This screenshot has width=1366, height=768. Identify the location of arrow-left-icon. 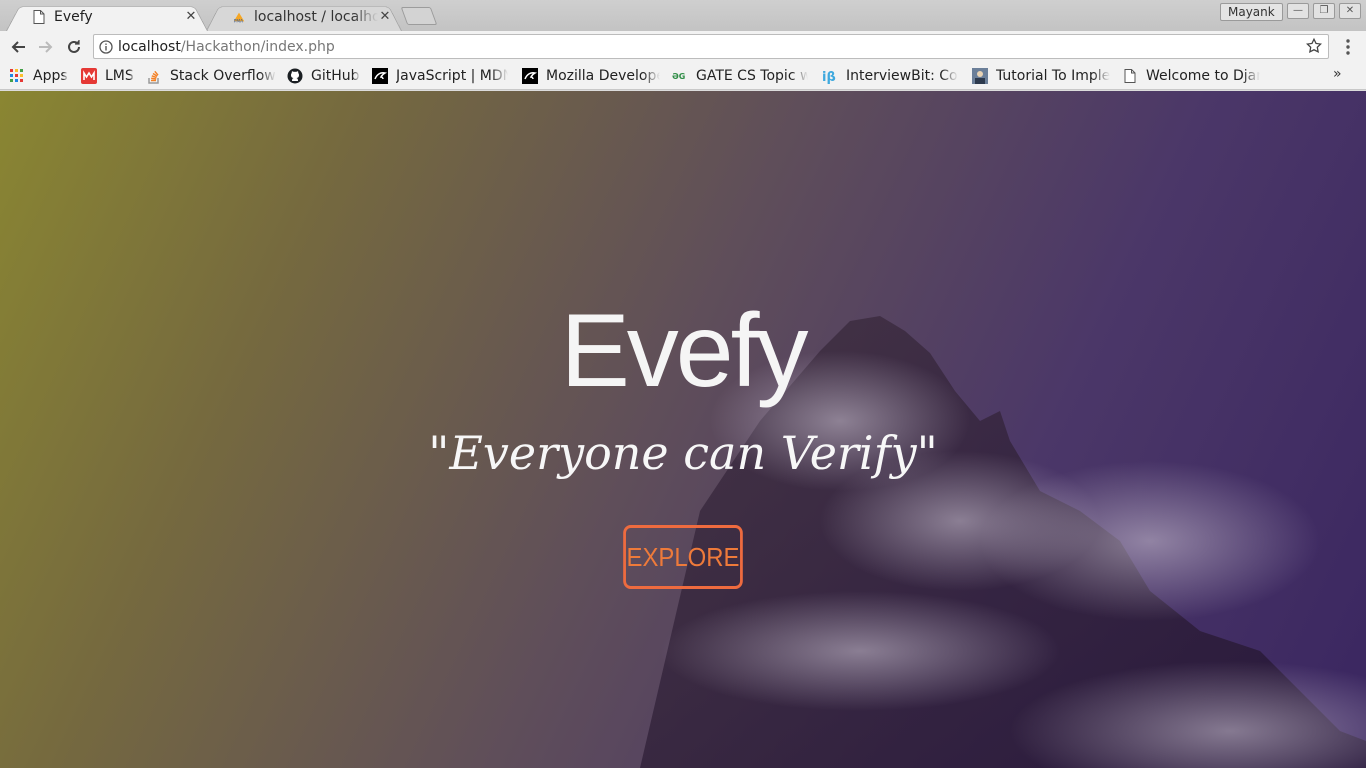
(18, 47).